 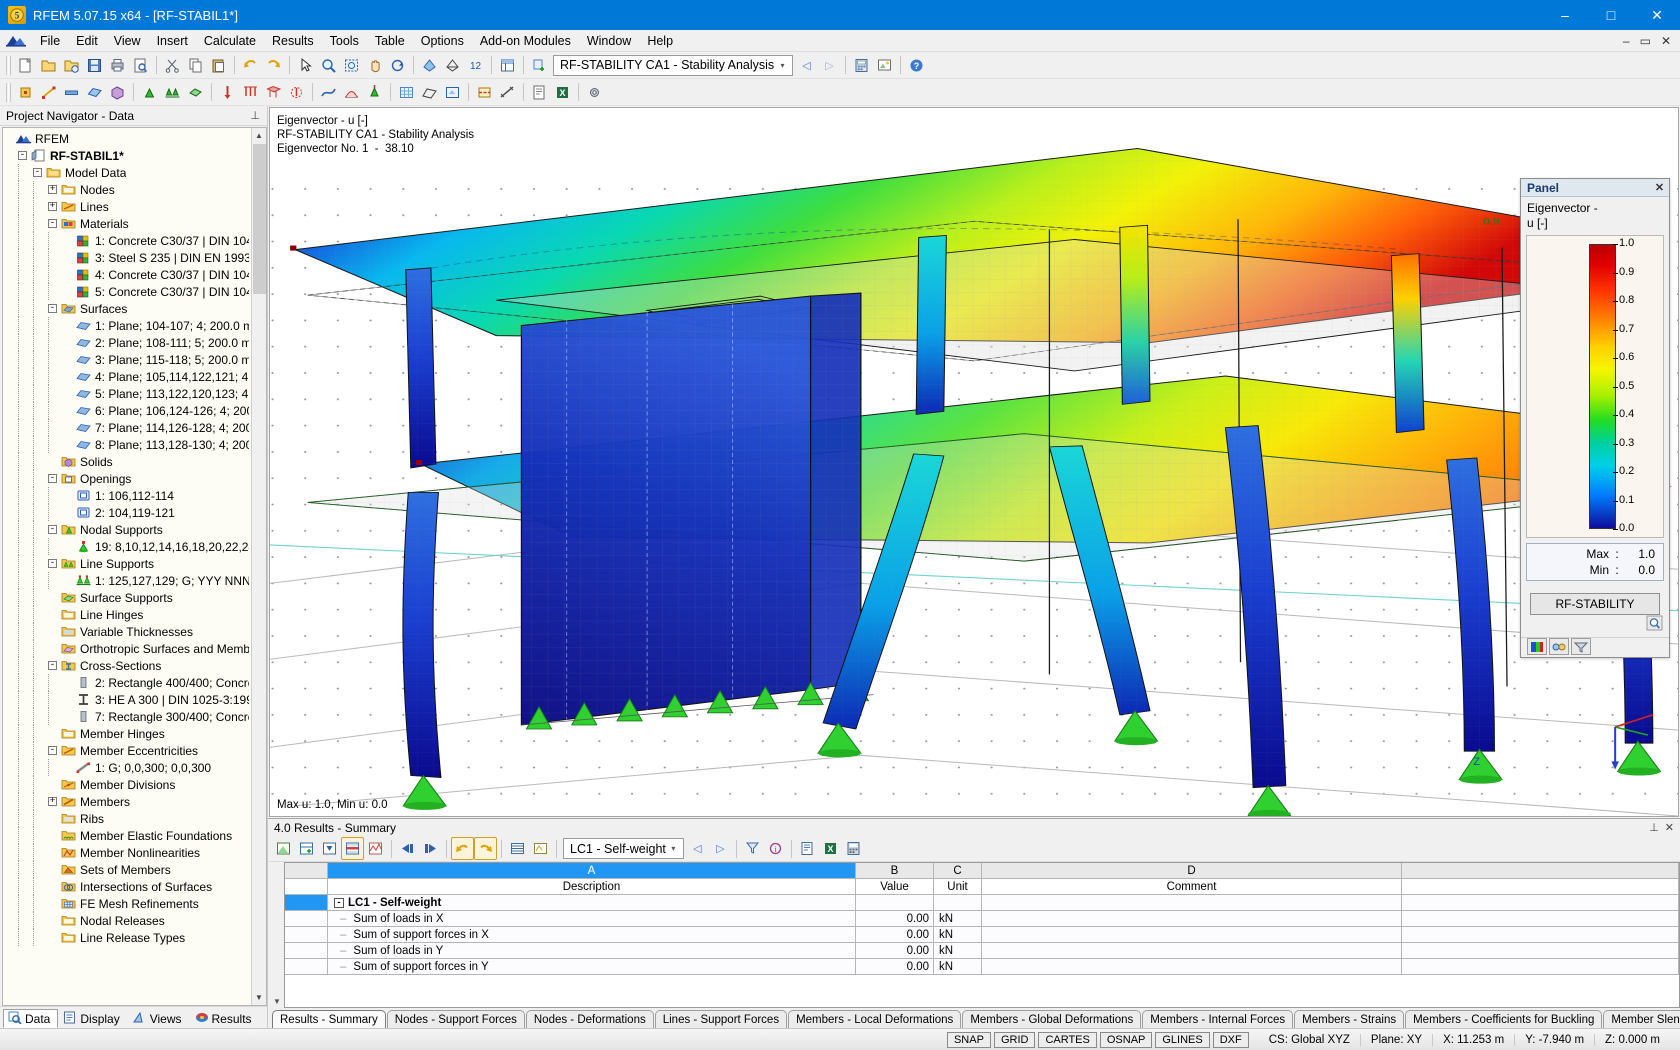 I want to click on tree-item: 7: Plane; 114,126-128; 4; 200.0 m, so click(x=127, y=427).